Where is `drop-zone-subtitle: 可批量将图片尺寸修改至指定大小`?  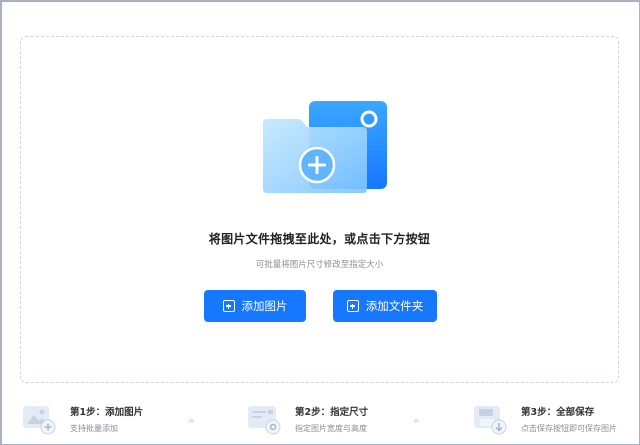 drop-zone-subtitle: 可批量将图片尺寸修改至指定大小 is located at coordinates (319, 265).